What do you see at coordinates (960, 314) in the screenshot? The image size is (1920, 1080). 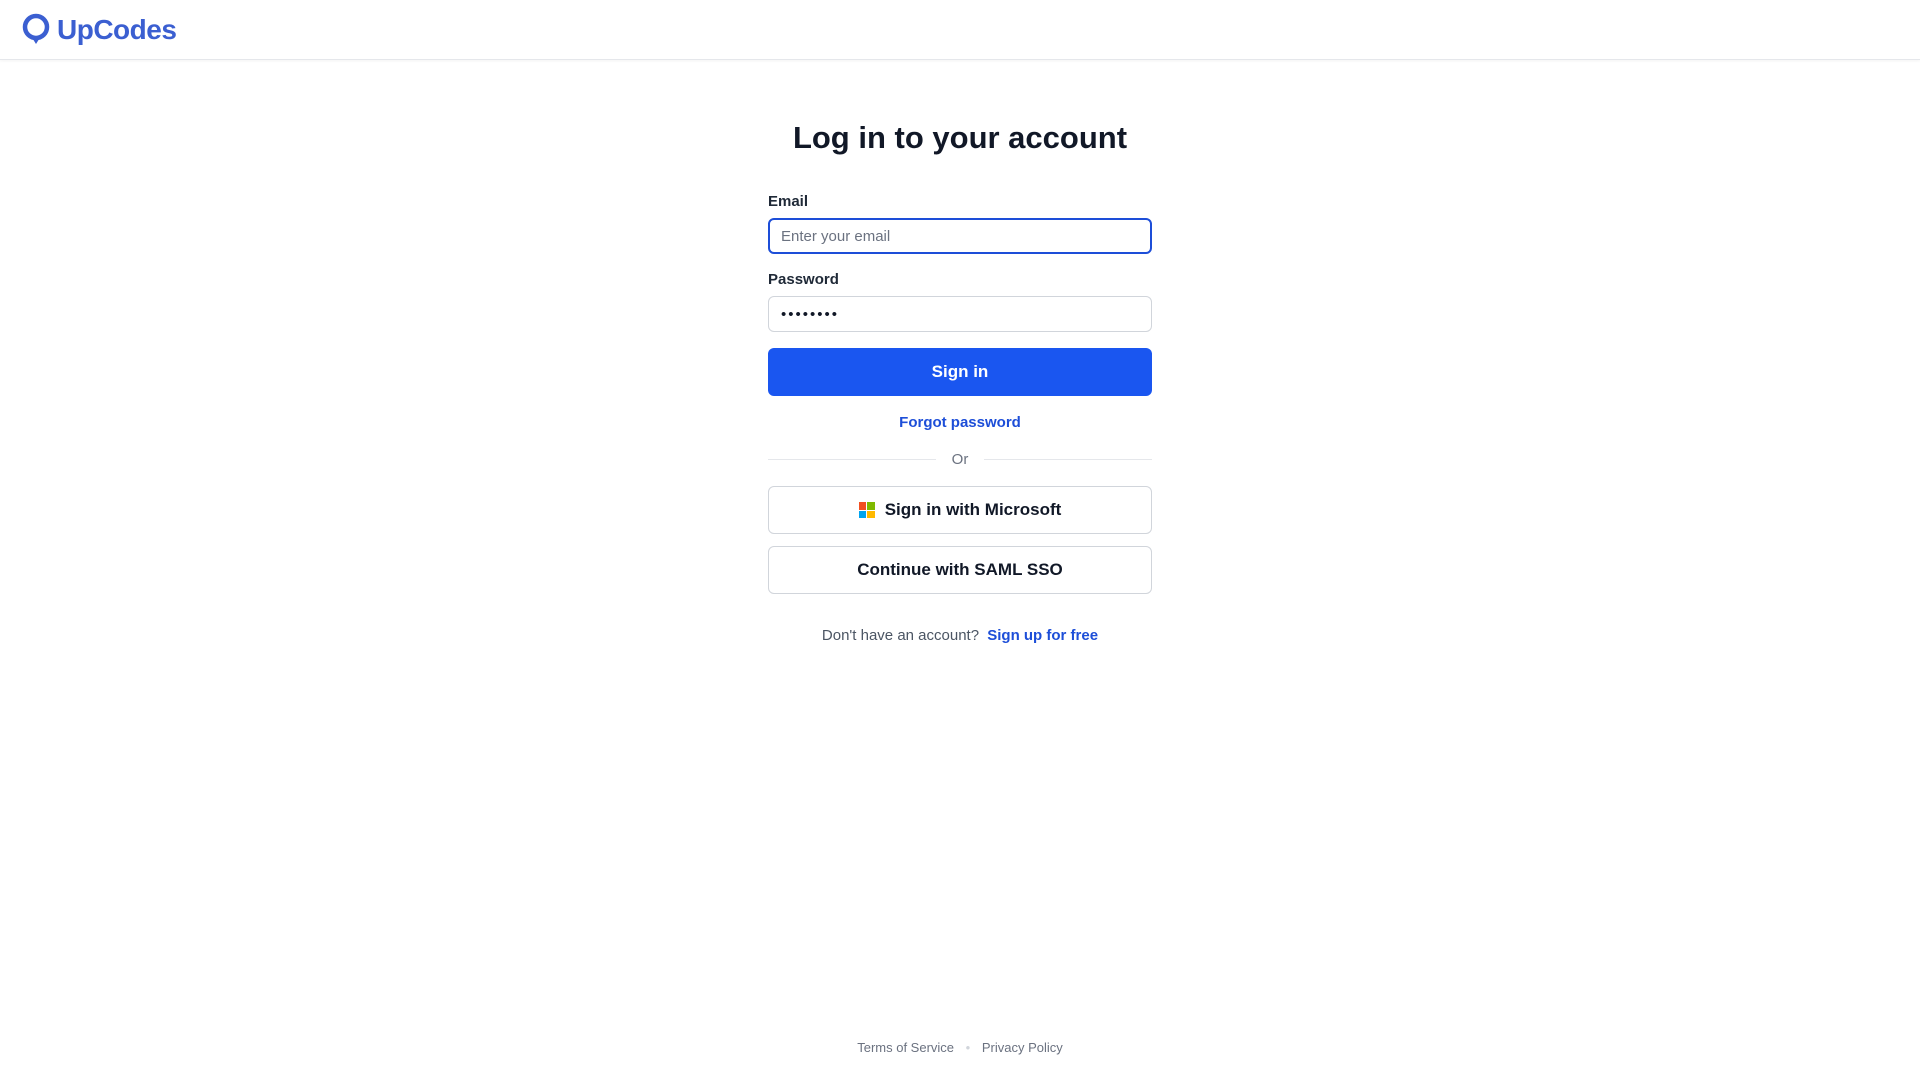 I see `password-field` at bounding box center [960, 314].